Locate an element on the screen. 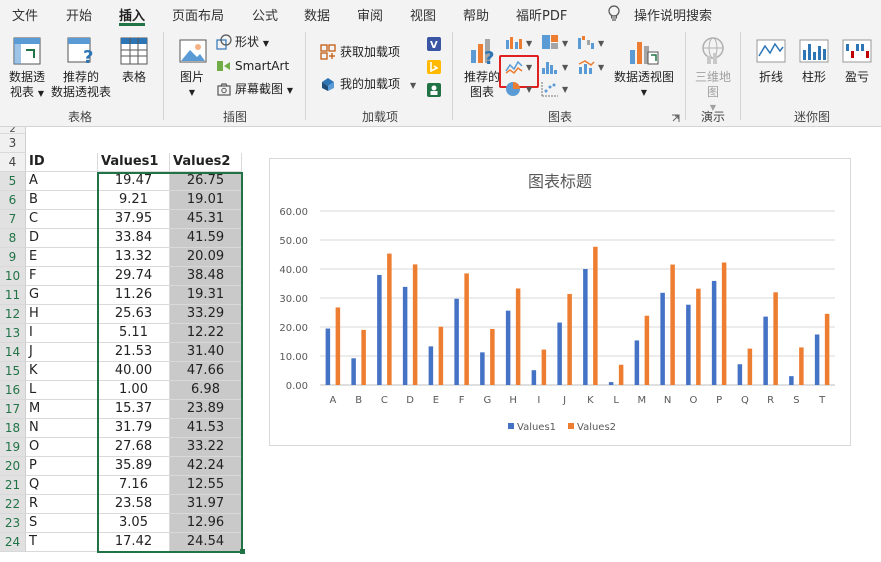 Image resolution: width=881 pixels, height=562 pixels. line-chart-icon is located at coordinates (514, 67).